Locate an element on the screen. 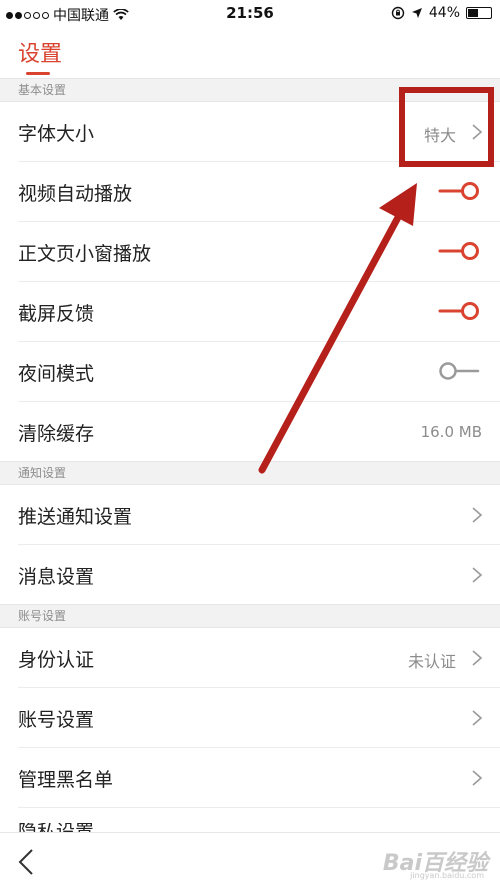  row-clear-cache: 清除缓存 16.0 MB is located at coordinates (250, 432).